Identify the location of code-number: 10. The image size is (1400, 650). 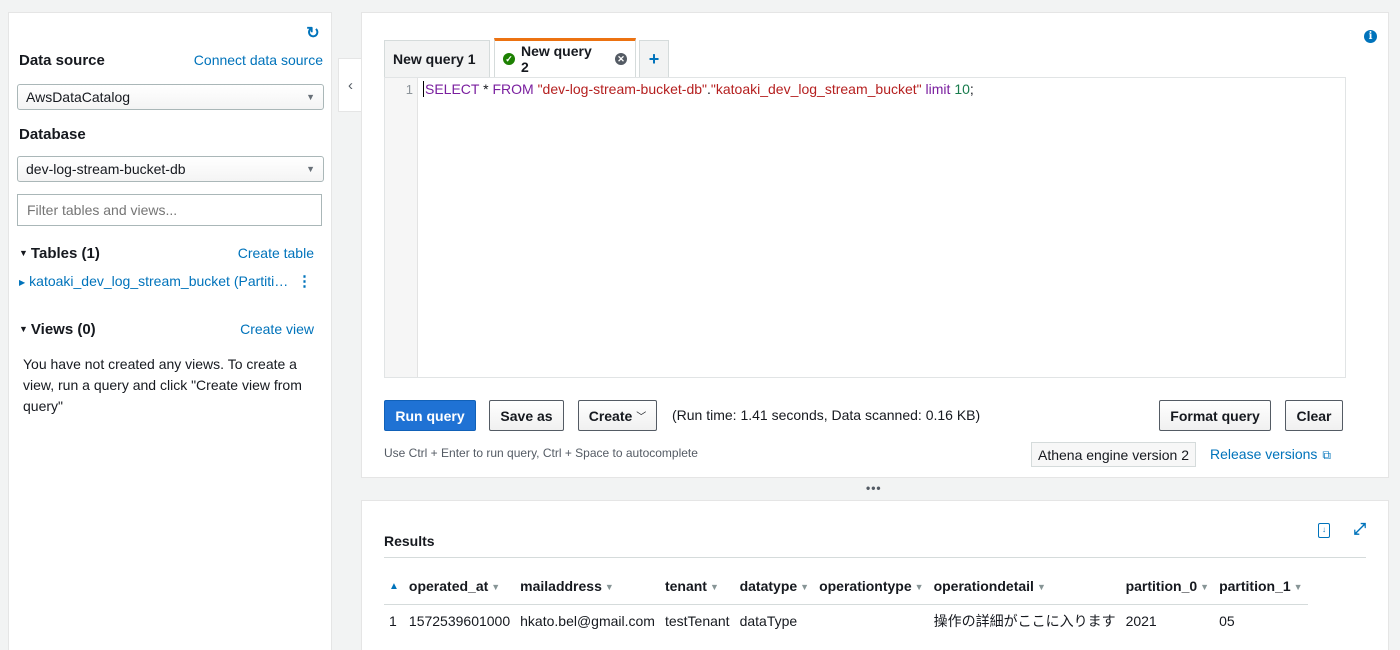
(962, 89).